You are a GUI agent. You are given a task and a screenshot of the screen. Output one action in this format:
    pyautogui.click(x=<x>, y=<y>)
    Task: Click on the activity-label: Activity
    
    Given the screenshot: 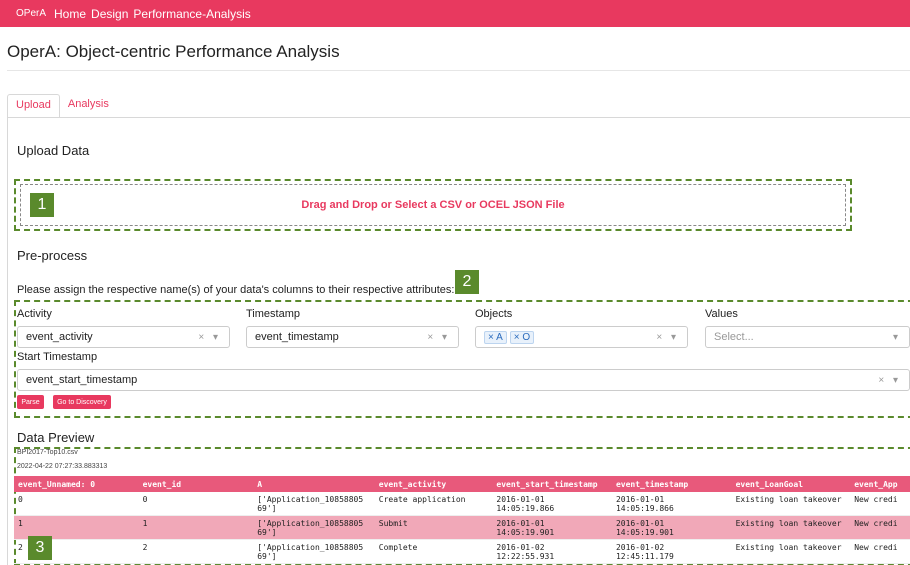 What is the action you would take?
    pyautogui.click(x=34, y=314)
    